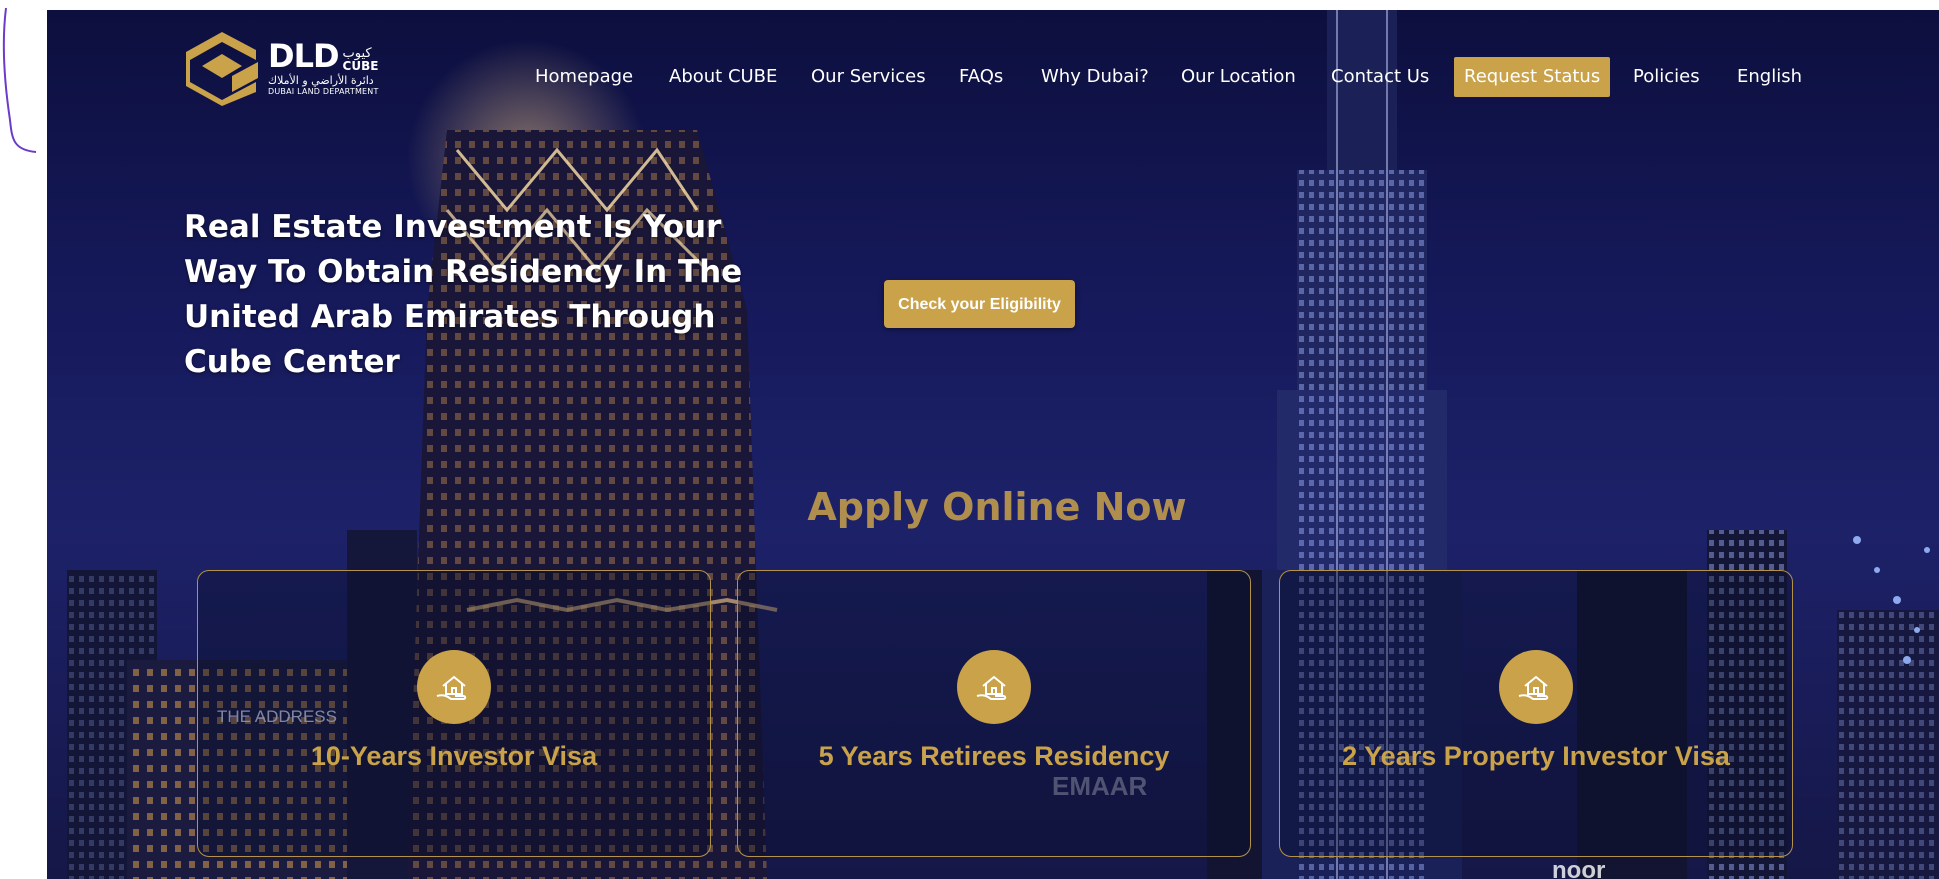  I want to click on nav-policies: Policies, so click(1666, 77).